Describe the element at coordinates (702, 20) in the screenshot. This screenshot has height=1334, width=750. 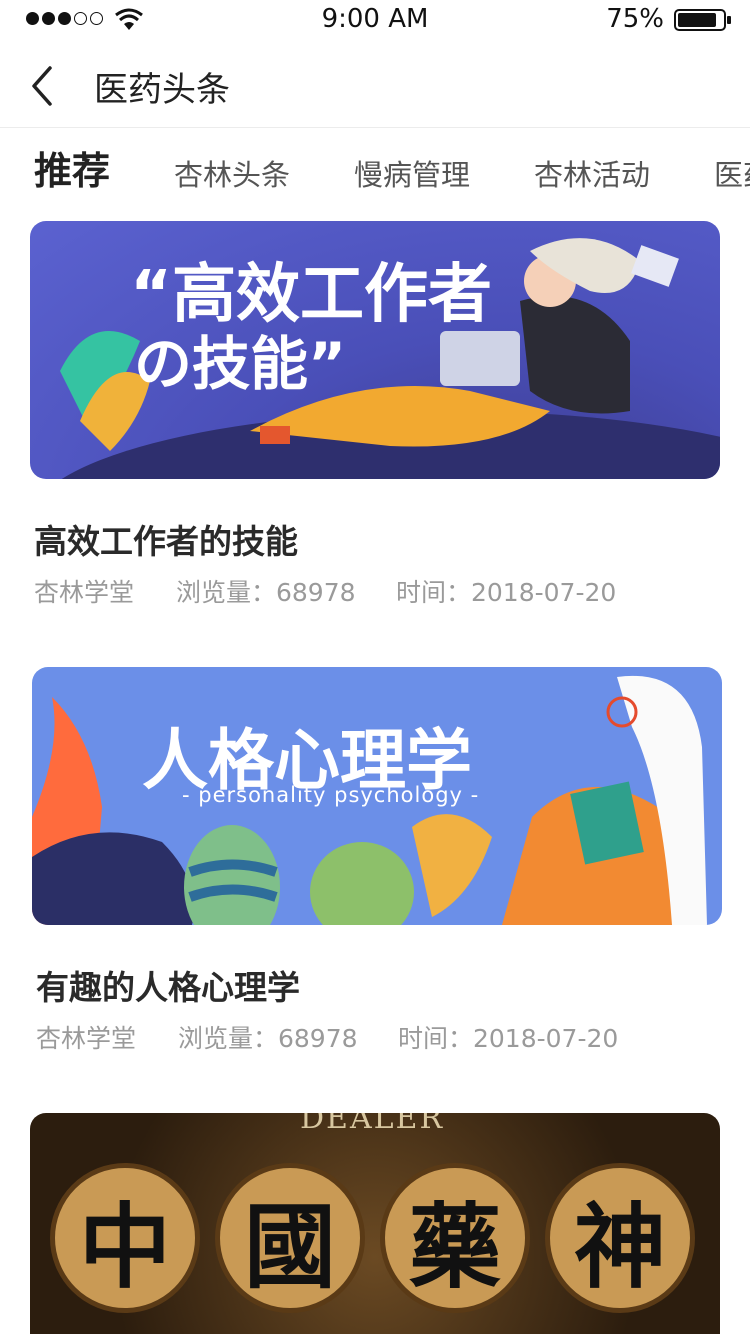
I see `battery-icon` at that location.